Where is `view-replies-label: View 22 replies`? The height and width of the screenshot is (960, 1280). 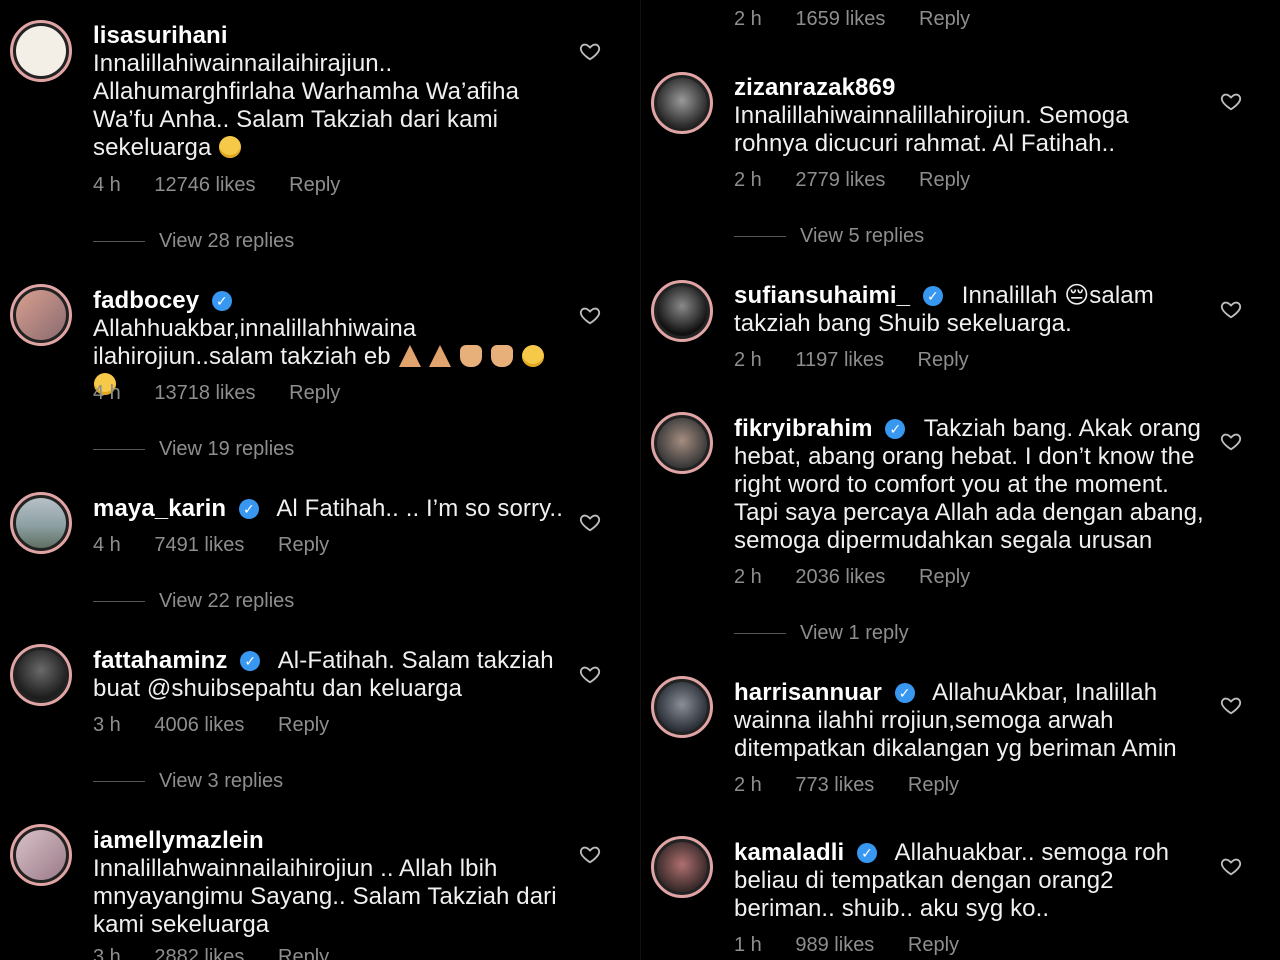 view-replies-label: View 22 replies is located at coordinates (226, 601).